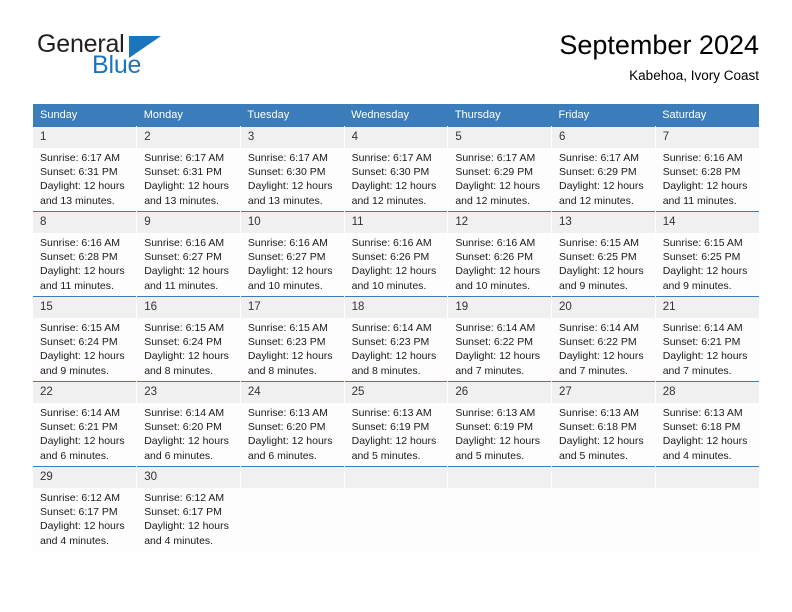  What do you see at coordinates (603, 392) in the screenshot?
I see `day-number: 27` at bounding box center [603, 392].